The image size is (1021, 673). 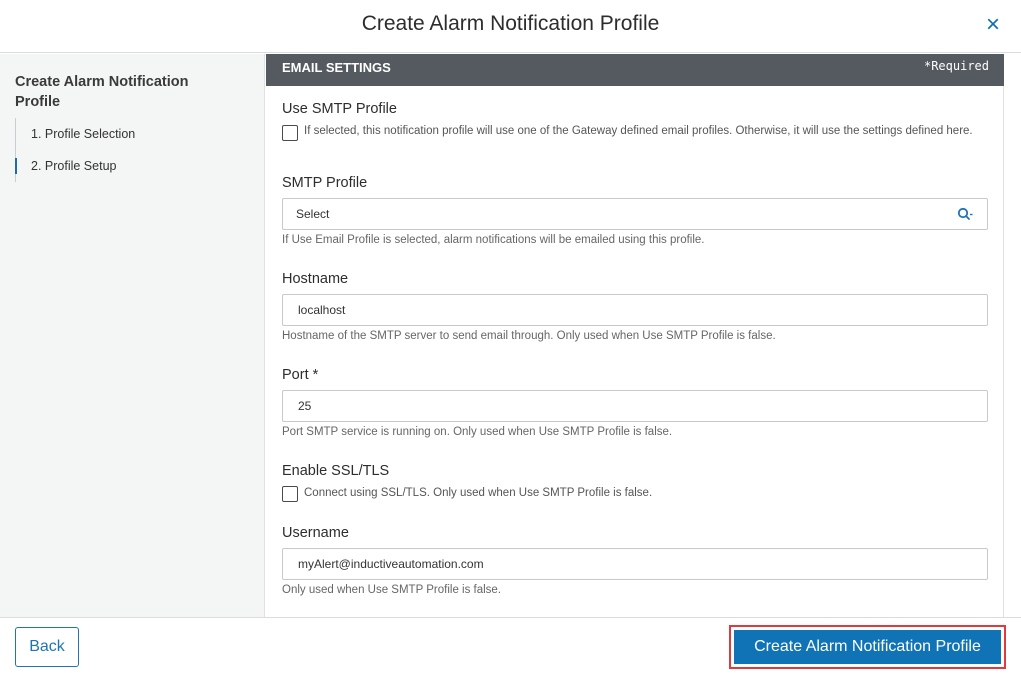 What do you see at coordinates (635, 214) in the screenshot?
I see `smtp-profile-select: Select` at bounding box center [635, 214].